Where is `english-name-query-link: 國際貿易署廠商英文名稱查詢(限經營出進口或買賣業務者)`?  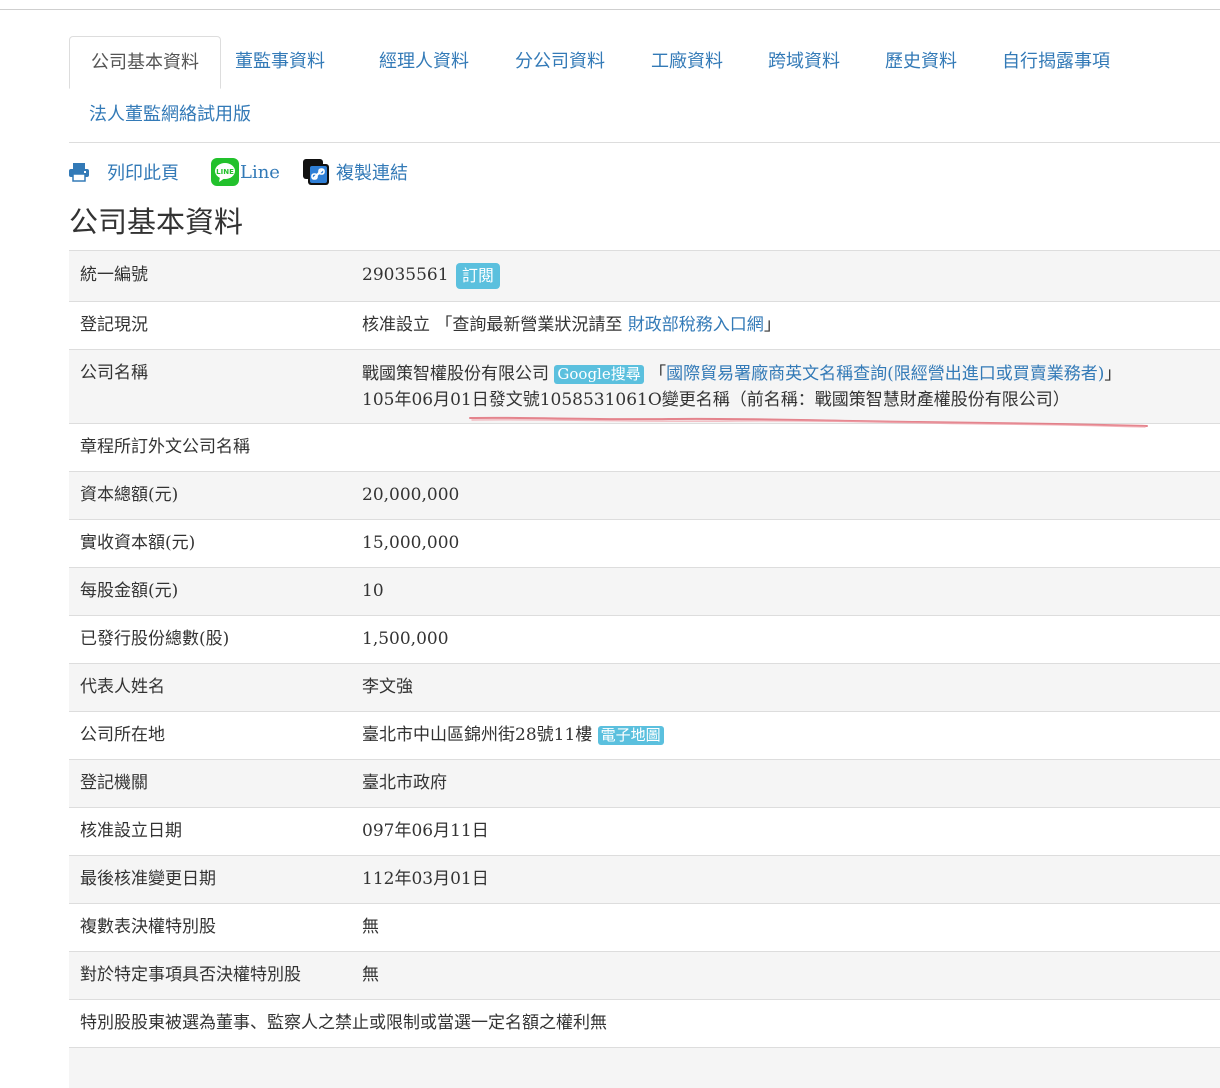 english-name-query-link: 國際貿易署廠商英文名稱查詢(限經營出進口或買賣業務者) is located at coordinates (885, 374).